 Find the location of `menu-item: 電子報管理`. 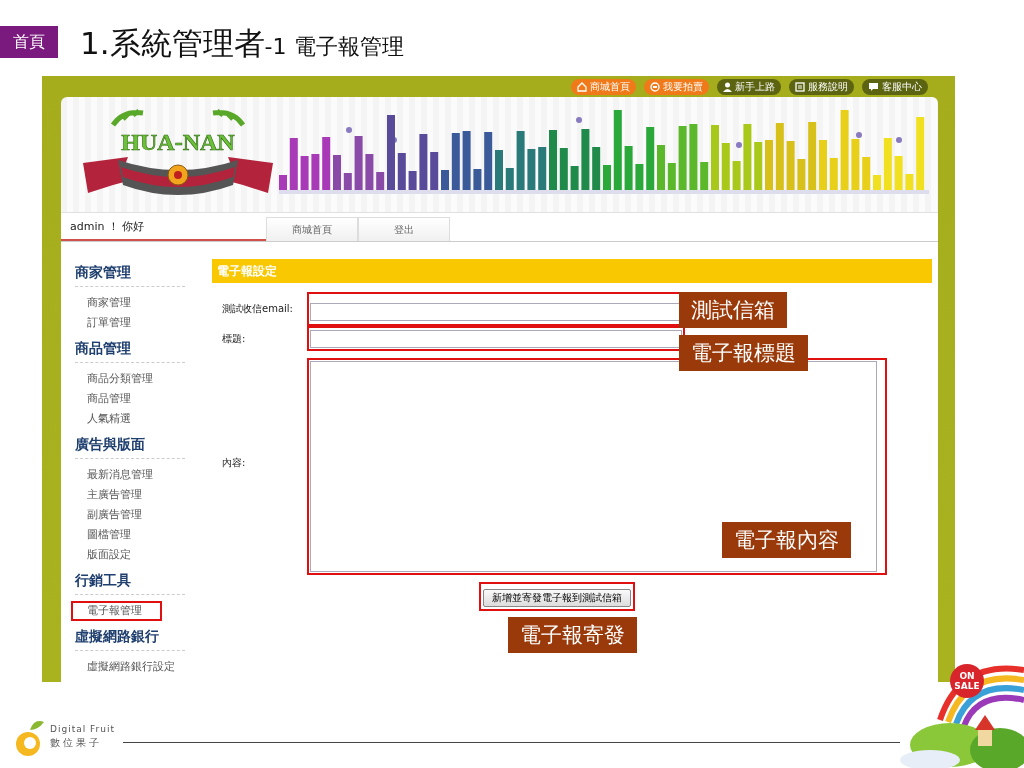

menu-item: 電子報管理 is located at coordinates (116, 611).